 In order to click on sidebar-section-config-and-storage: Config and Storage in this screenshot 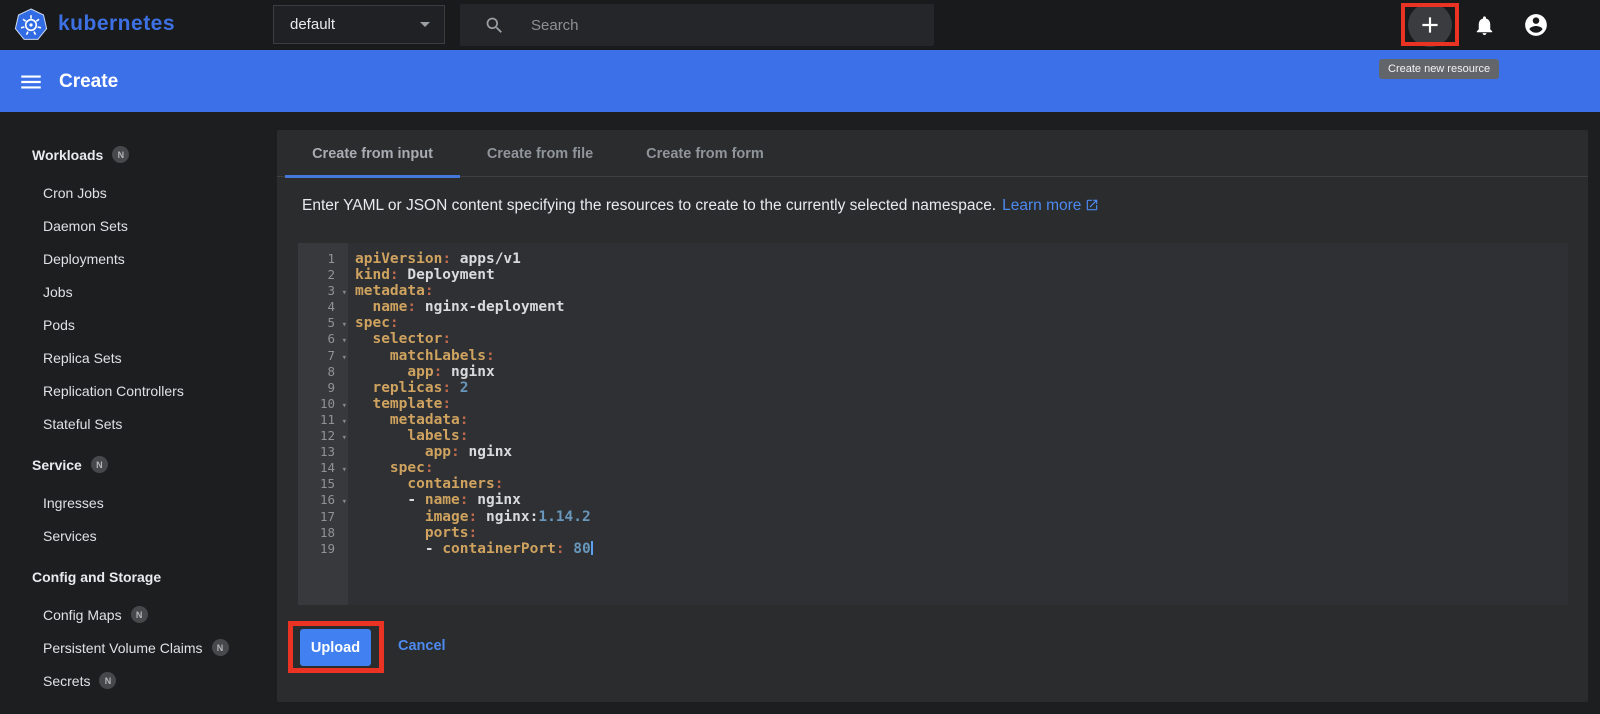, I will do `click(138, 576)`.